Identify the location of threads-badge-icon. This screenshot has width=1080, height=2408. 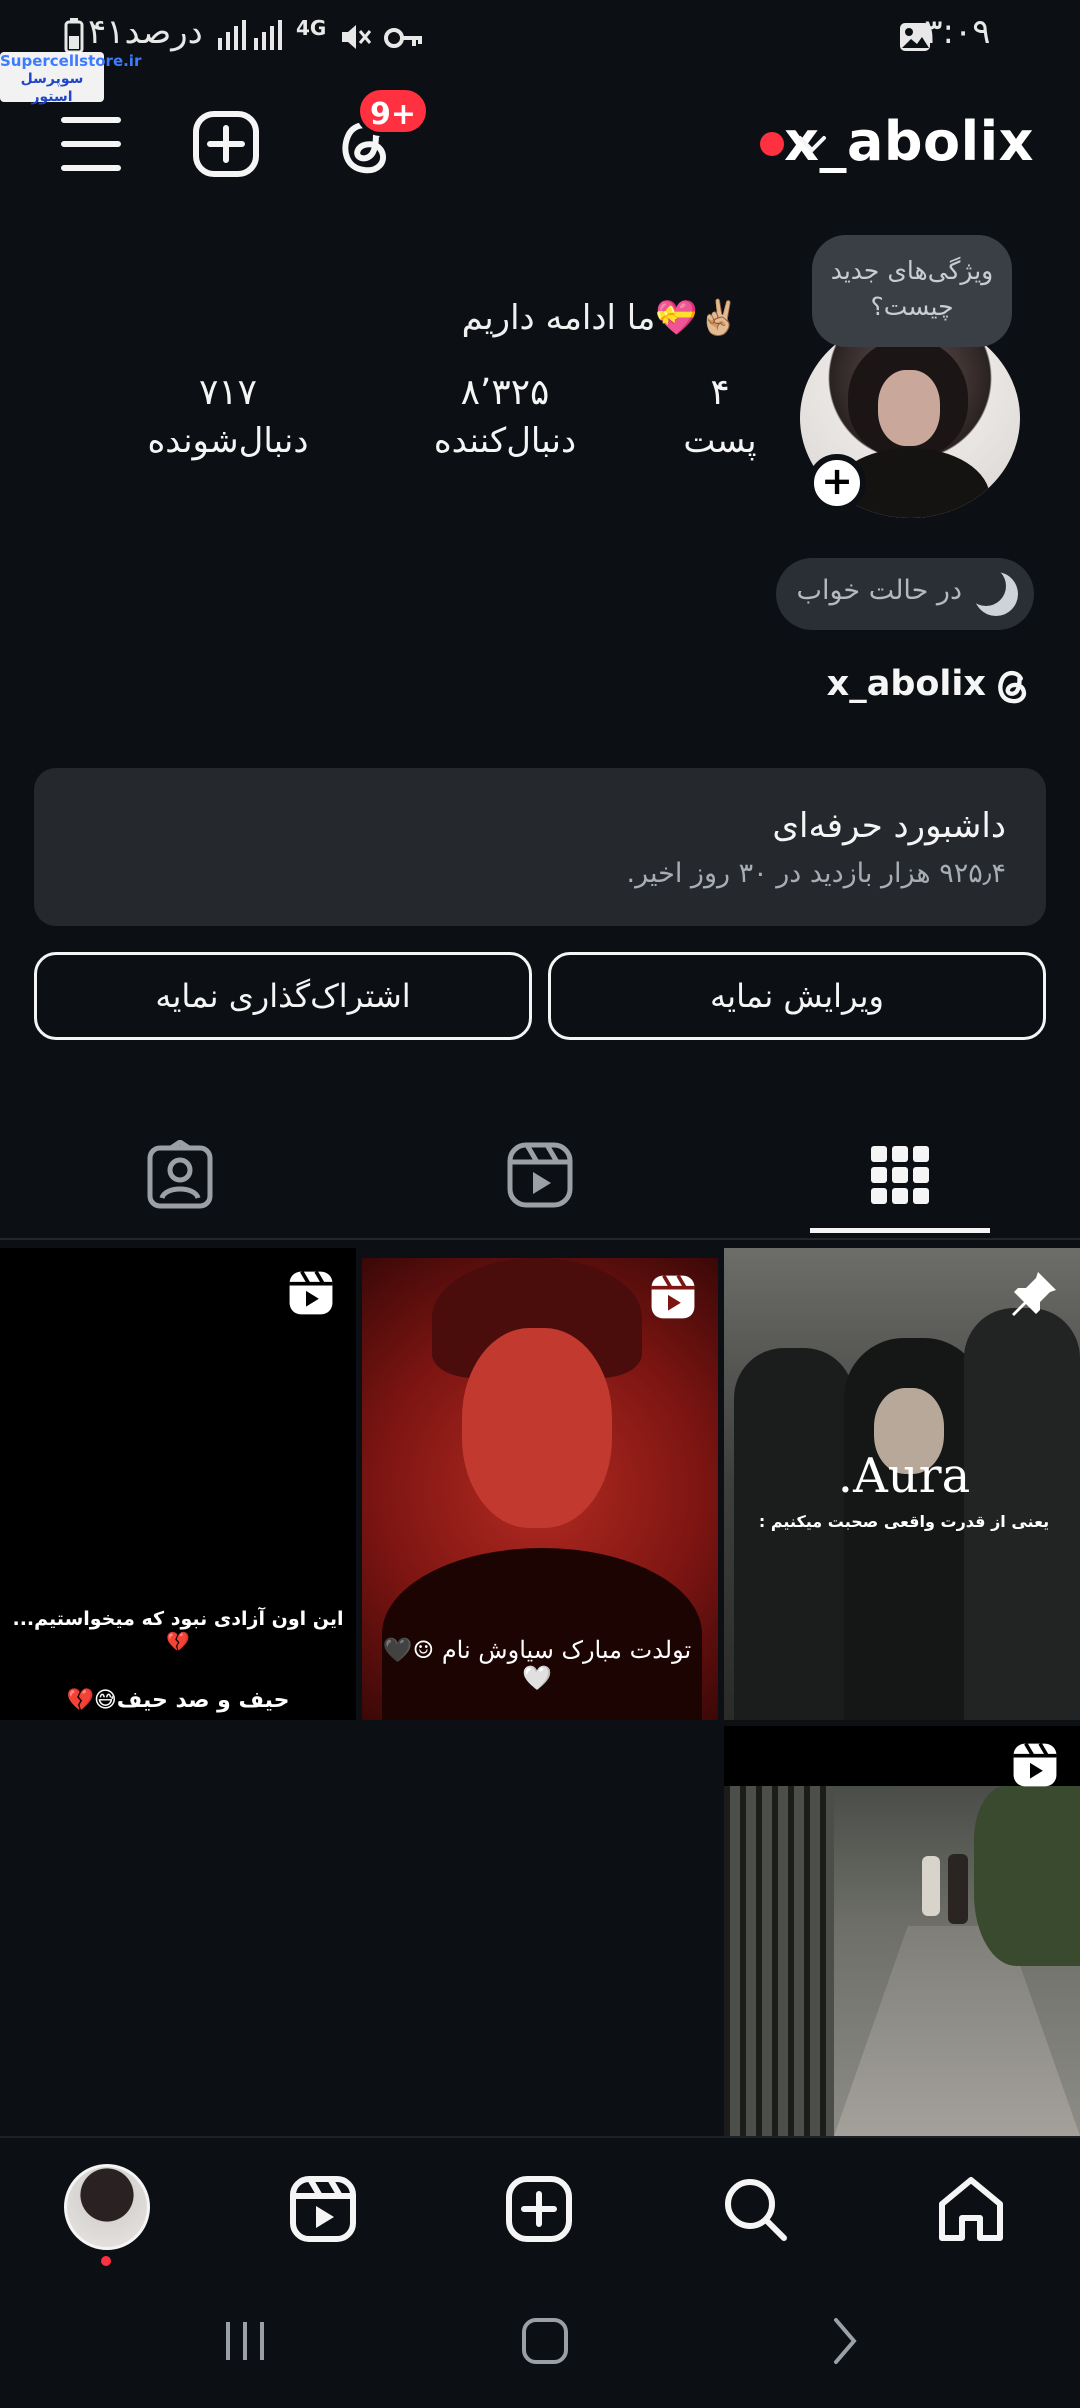
(1012, 686).